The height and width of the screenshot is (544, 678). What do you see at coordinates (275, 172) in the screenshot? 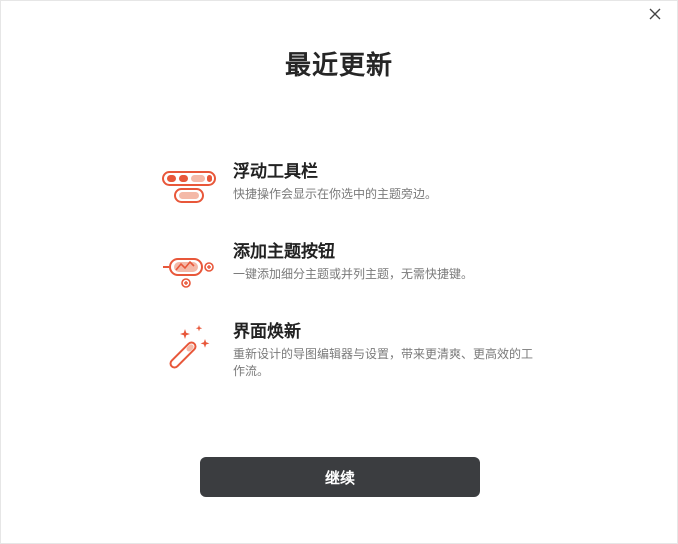
I see `feature-name: 浮动工具栏` at bounding box center [275, 172].